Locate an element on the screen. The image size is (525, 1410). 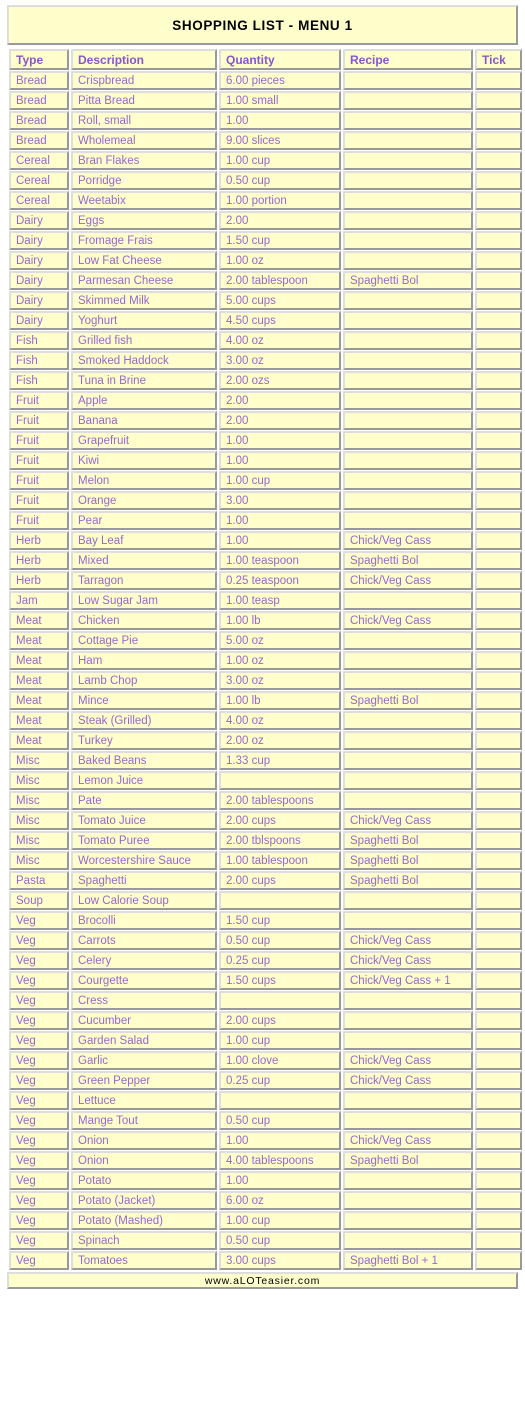
cell-desc: Low Fat Cheese is located at coordinates (144, 260).